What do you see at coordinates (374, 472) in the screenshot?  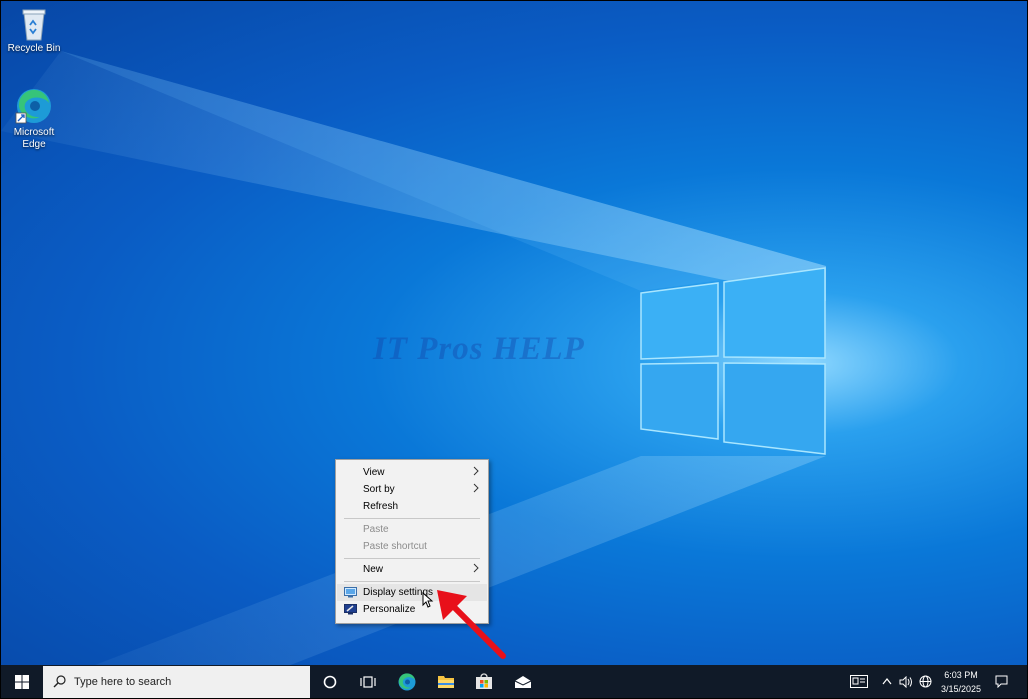 I see `menu-item-label: View` at bounding box center [374, 472].